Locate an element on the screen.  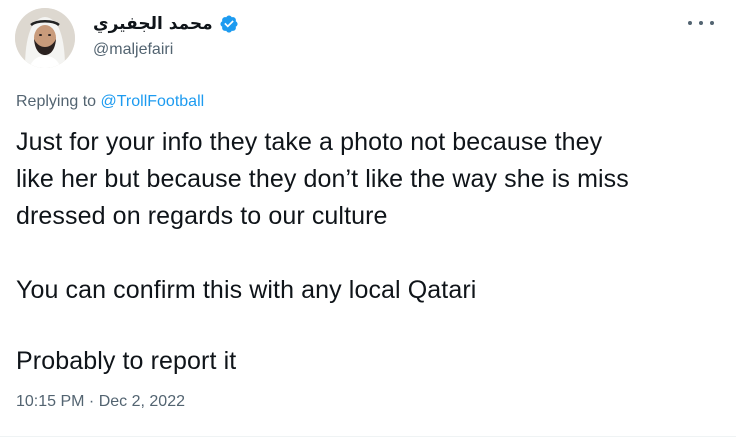
tweet-timestamp: 10:15 PM · Dec 2, 2022 is located at coordinates (100, 402).